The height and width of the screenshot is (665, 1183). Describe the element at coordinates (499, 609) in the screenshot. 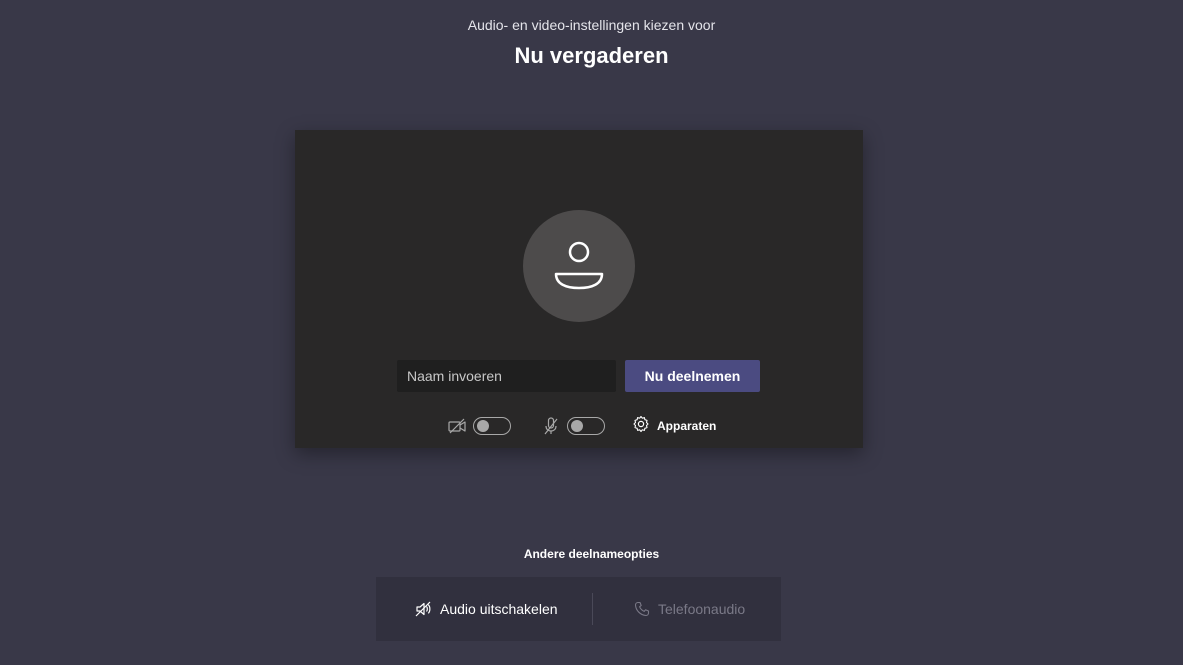

I see `audio-off-label: Audio uitschakelen` at that location.